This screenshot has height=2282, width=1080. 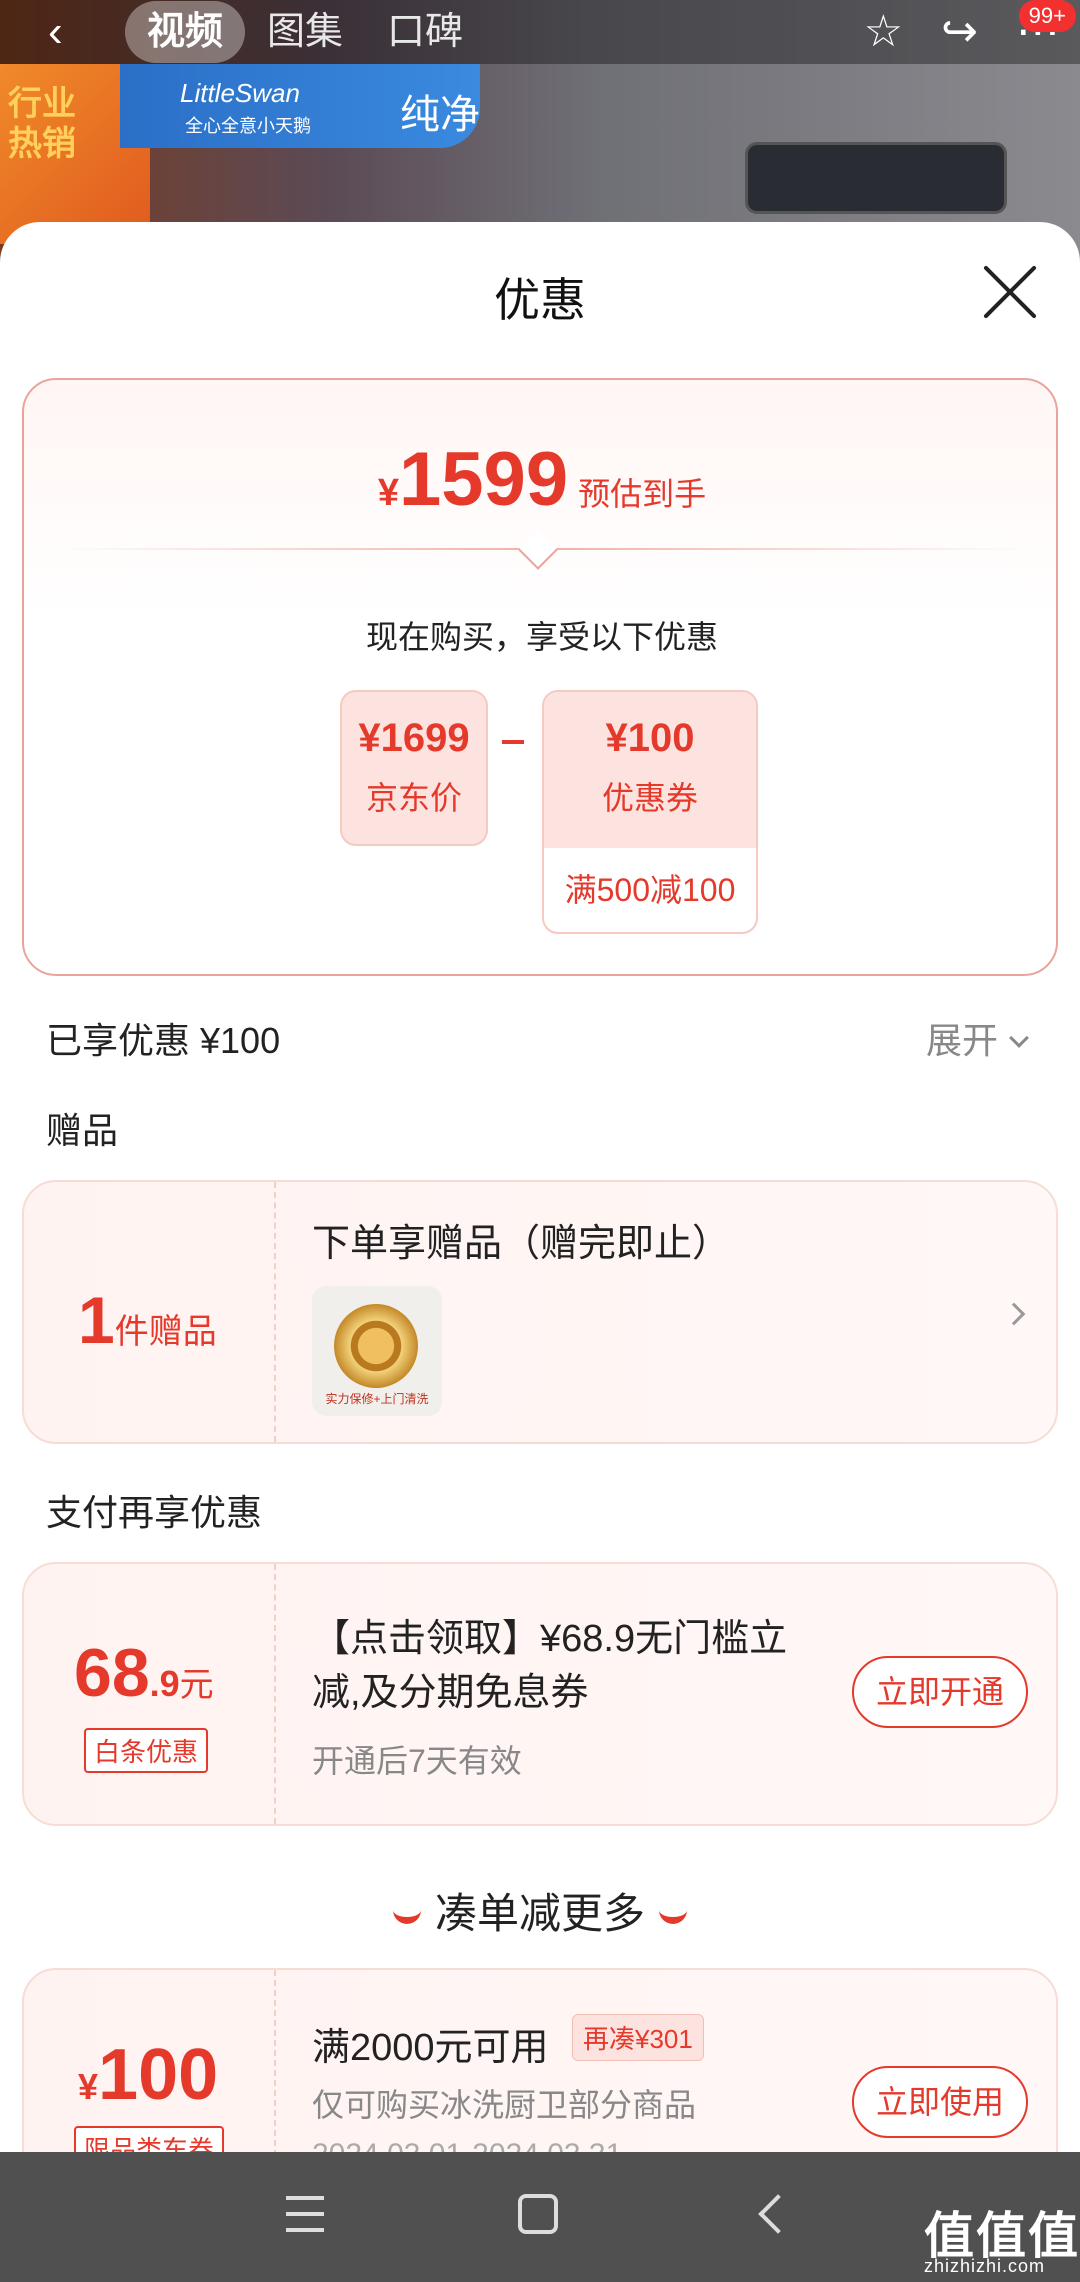 What do you see at coordinates (962, 1040) in the screenshot?
I see `expand-label: 展开` at bounding box center [962, 1040].